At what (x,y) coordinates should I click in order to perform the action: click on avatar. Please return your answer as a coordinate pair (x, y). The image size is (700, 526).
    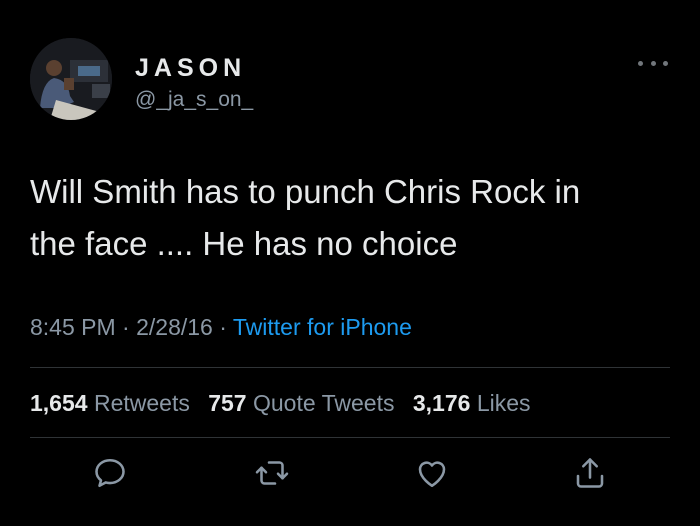
    Looking at the image, I should click on (71, 79).